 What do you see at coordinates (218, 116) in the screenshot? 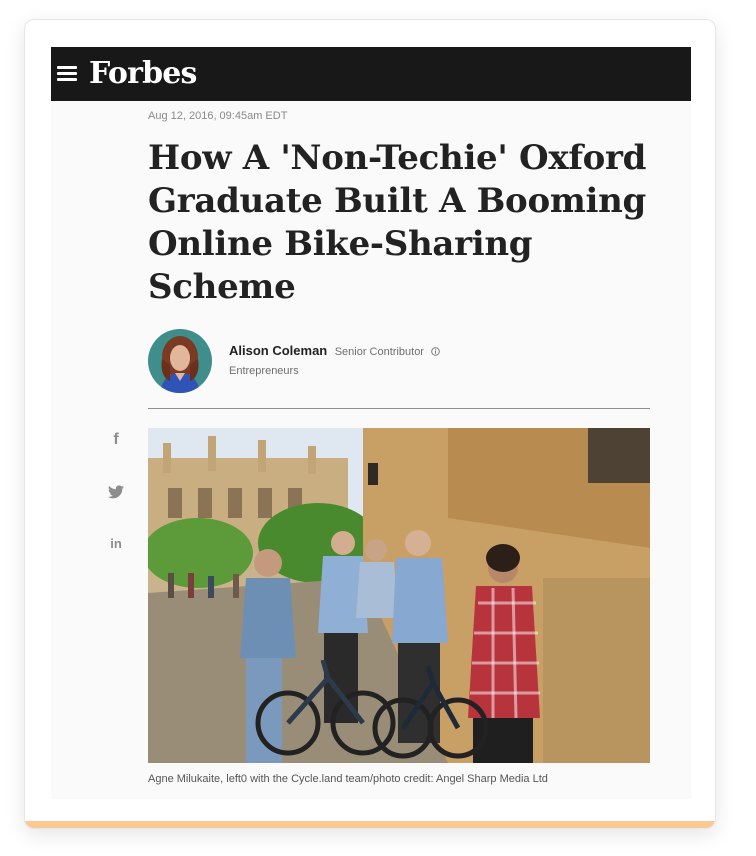
I see `publish-date: Aug 12, 2016, 09:45am EDT` at bounding box center [218, 116].